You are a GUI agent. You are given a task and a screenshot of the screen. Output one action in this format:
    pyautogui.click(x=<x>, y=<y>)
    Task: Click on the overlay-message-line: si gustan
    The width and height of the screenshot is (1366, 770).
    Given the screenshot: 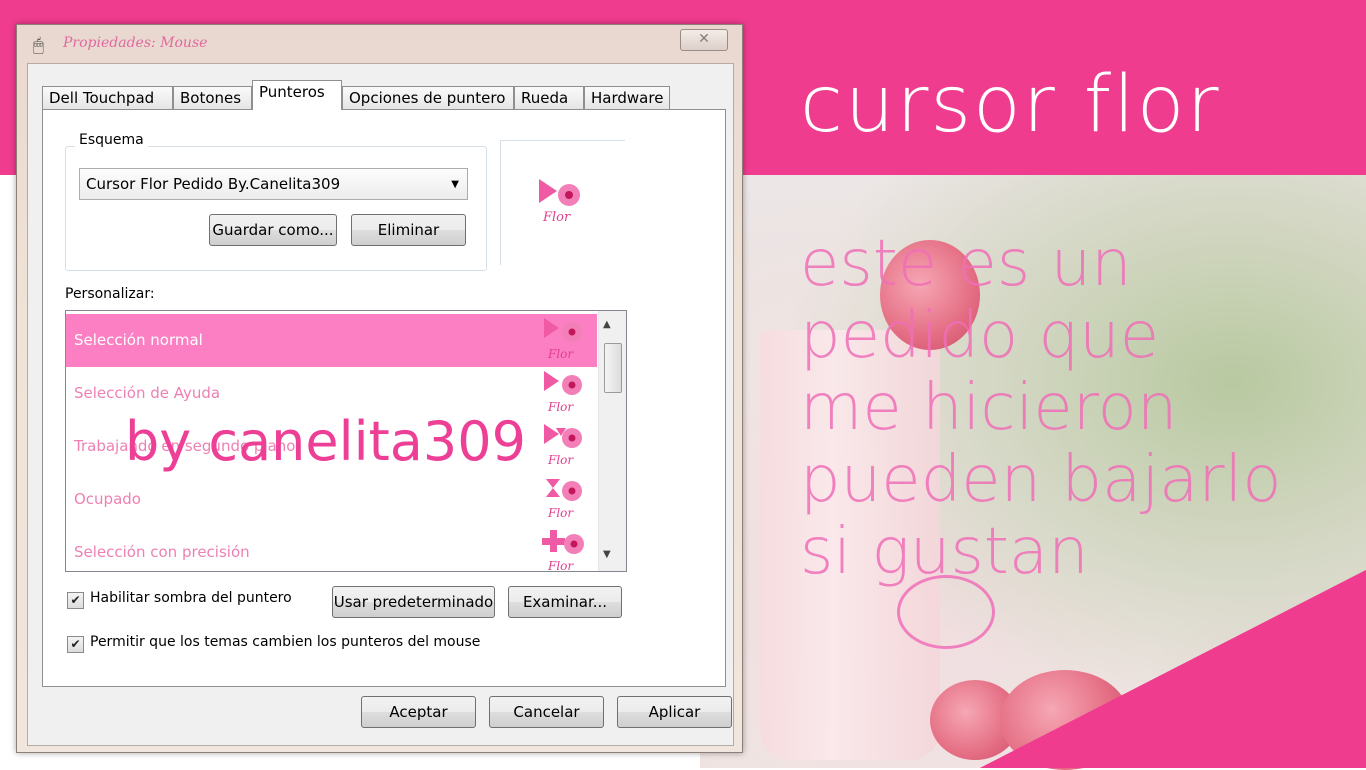 What is the action you would take?
    pyautogui.click(x=944, y=552)
    